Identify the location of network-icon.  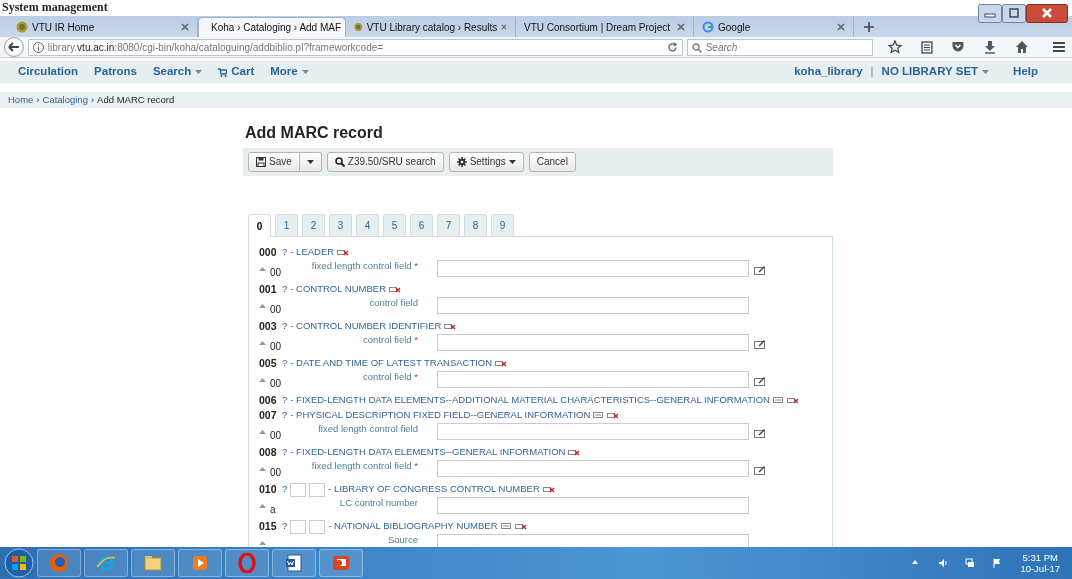
(970, 563).